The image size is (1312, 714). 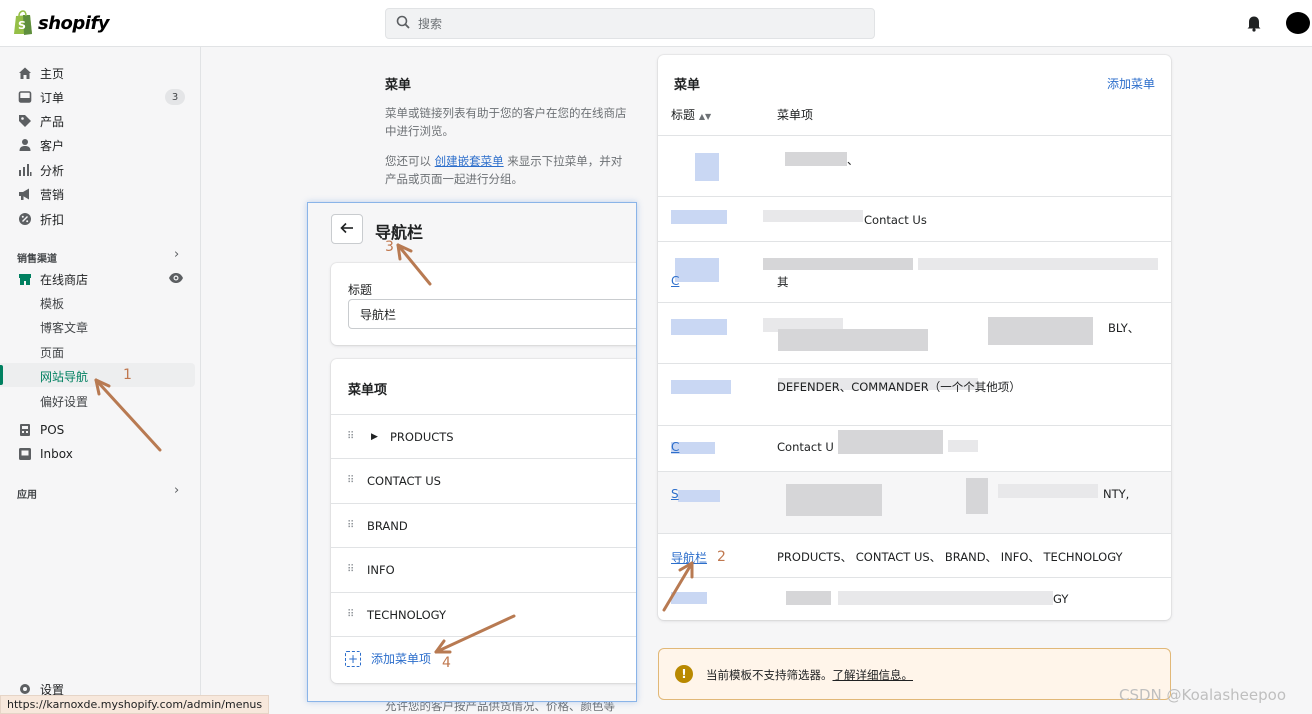 I want to click on sidebar-item-label: Inbox, so click(x=56, y=454).